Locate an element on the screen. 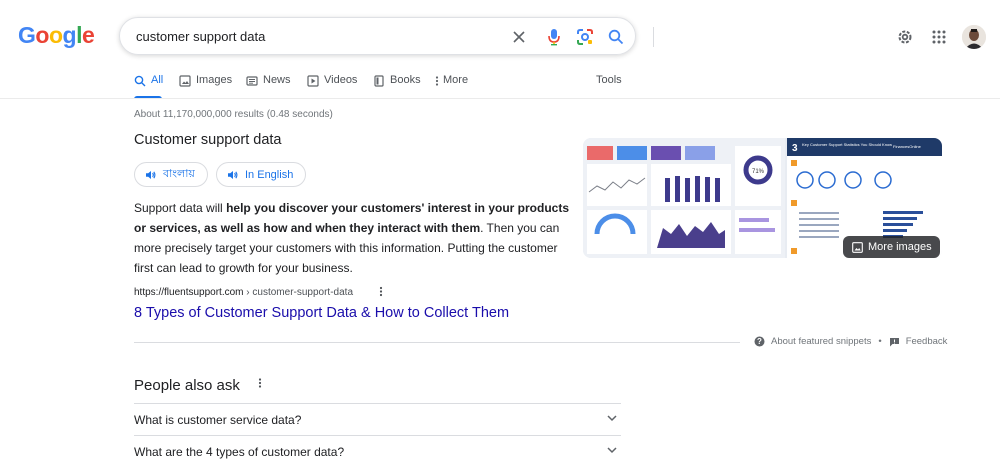 The image size is (1000, 467). lang-label: In English is located at coordinates (269, 174).